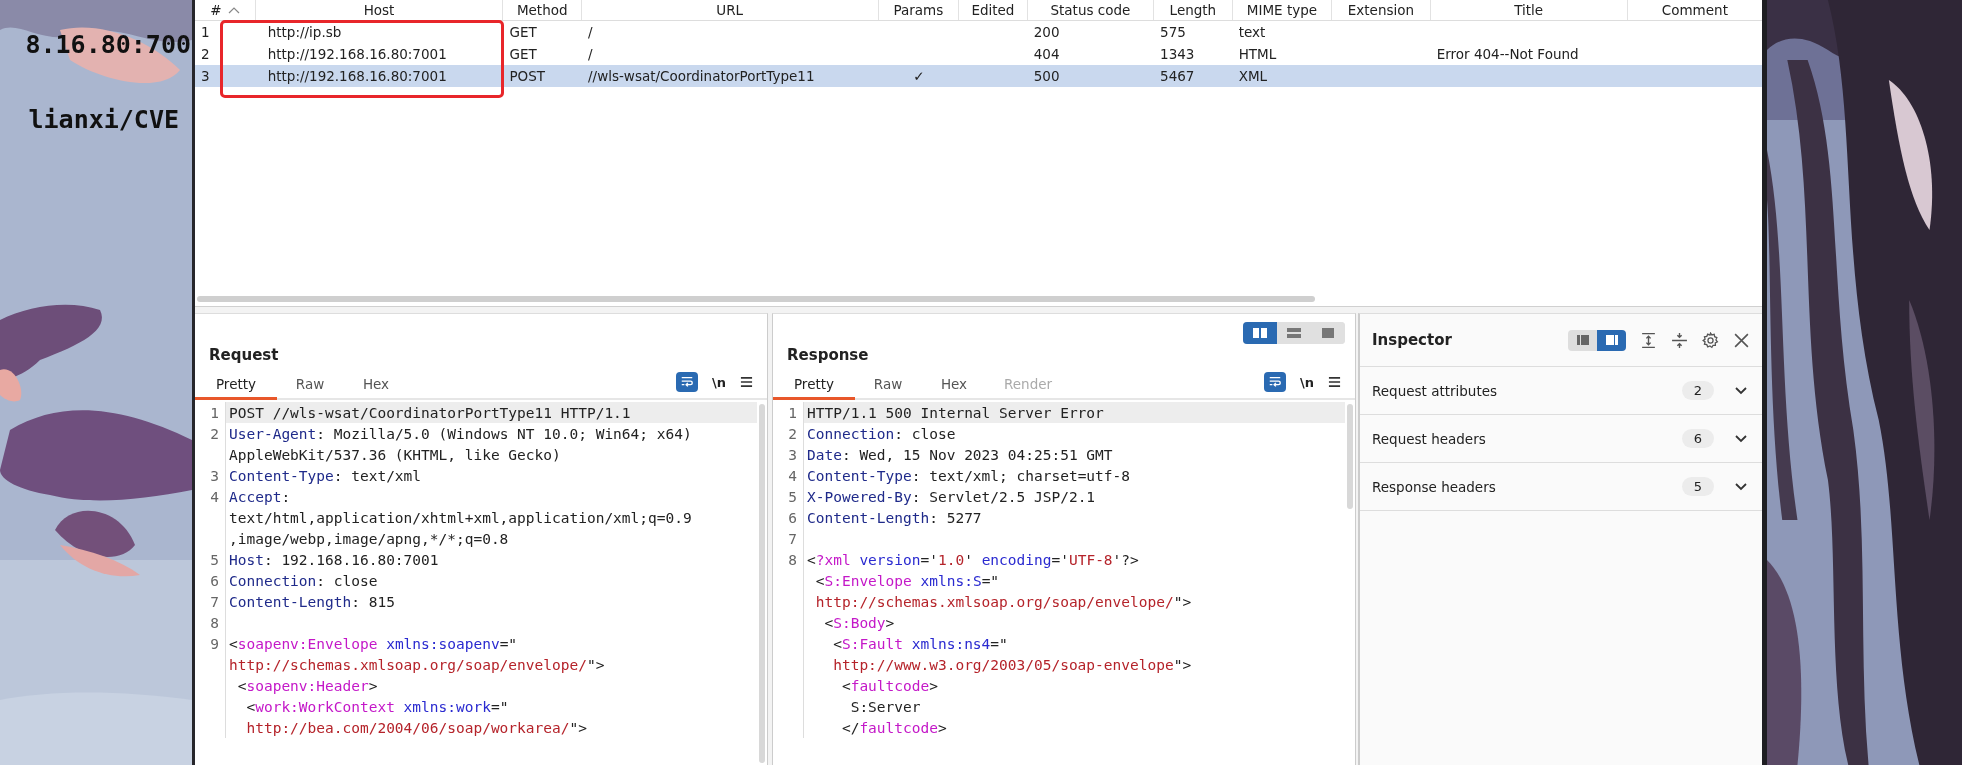 The width and height of the screenshot is (1962, 765). Describe the element at coordinates (881, 433) in the screenshot. I see `code-line: Connection: close` at that location.